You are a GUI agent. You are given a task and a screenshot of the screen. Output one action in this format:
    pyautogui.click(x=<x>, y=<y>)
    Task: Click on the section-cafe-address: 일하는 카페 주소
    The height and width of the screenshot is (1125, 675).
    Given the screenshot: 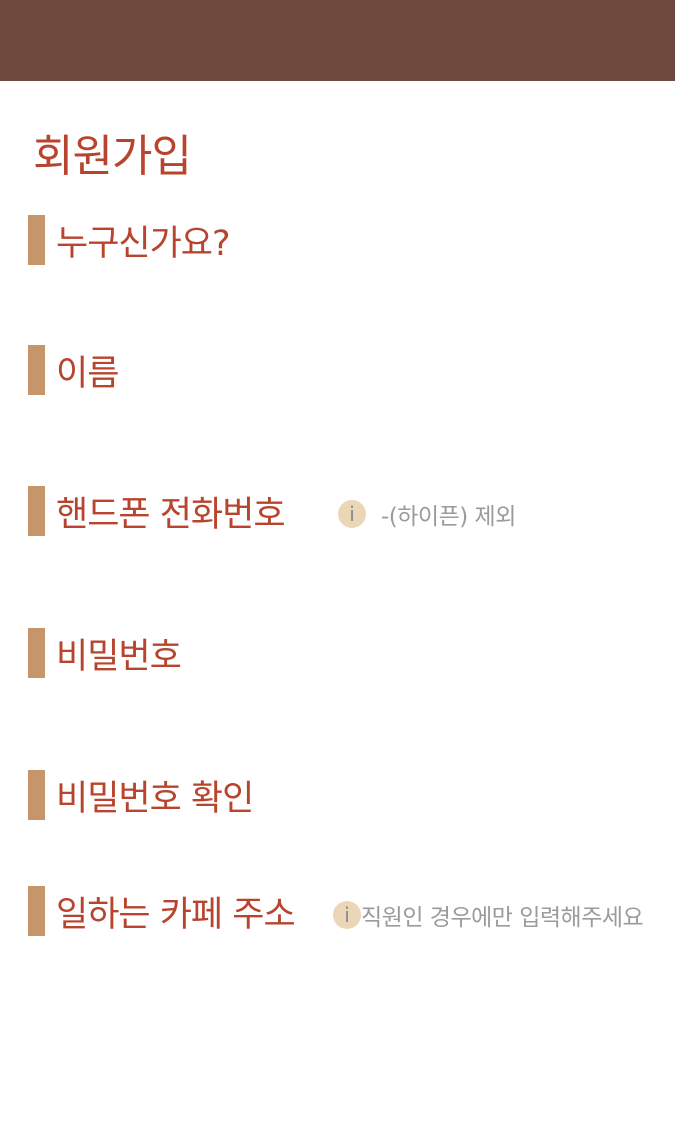 What is the action you would take?
    pyautogui.click(x=162, y=911)
    